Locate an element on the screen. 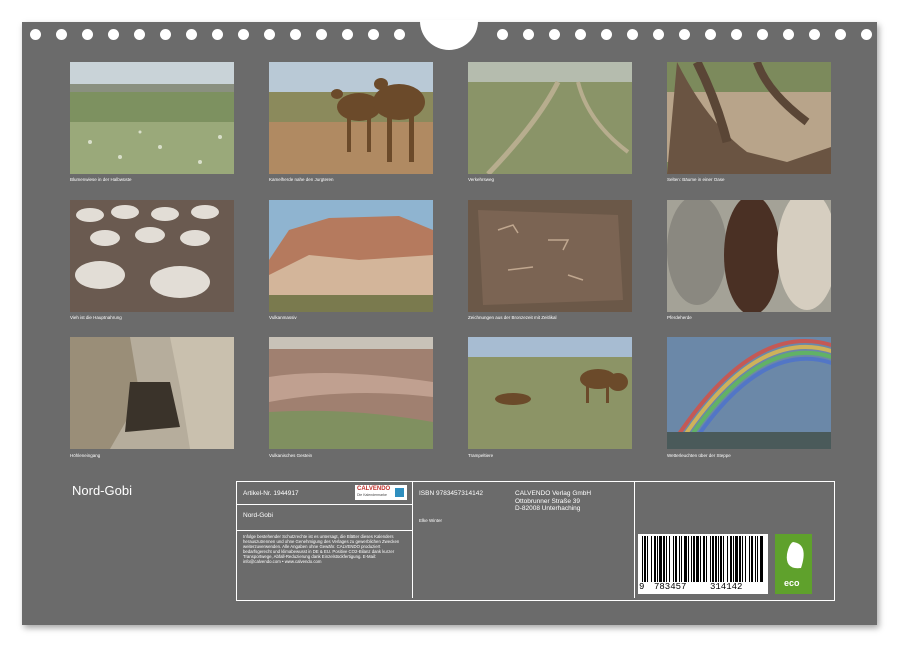 The image size is (899, 648). calvendo-logo: CALVENDO Die Kalendermarke is located at coordinates (381, 492).